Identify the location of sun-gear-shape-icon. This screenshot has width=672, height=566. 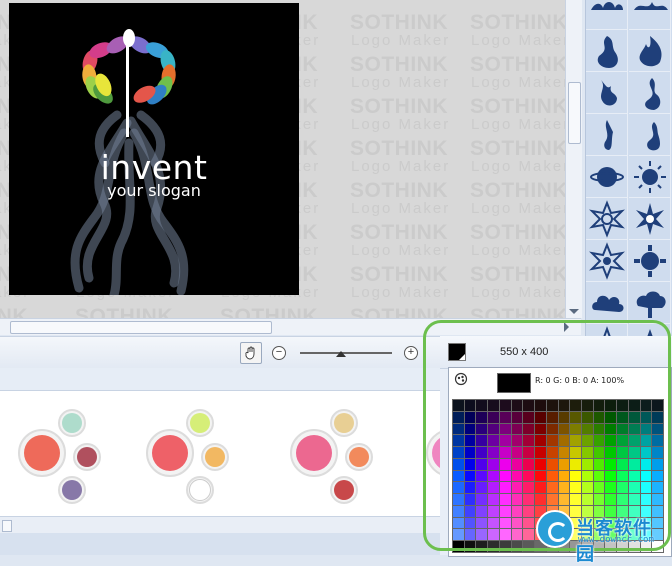
(650, 261).